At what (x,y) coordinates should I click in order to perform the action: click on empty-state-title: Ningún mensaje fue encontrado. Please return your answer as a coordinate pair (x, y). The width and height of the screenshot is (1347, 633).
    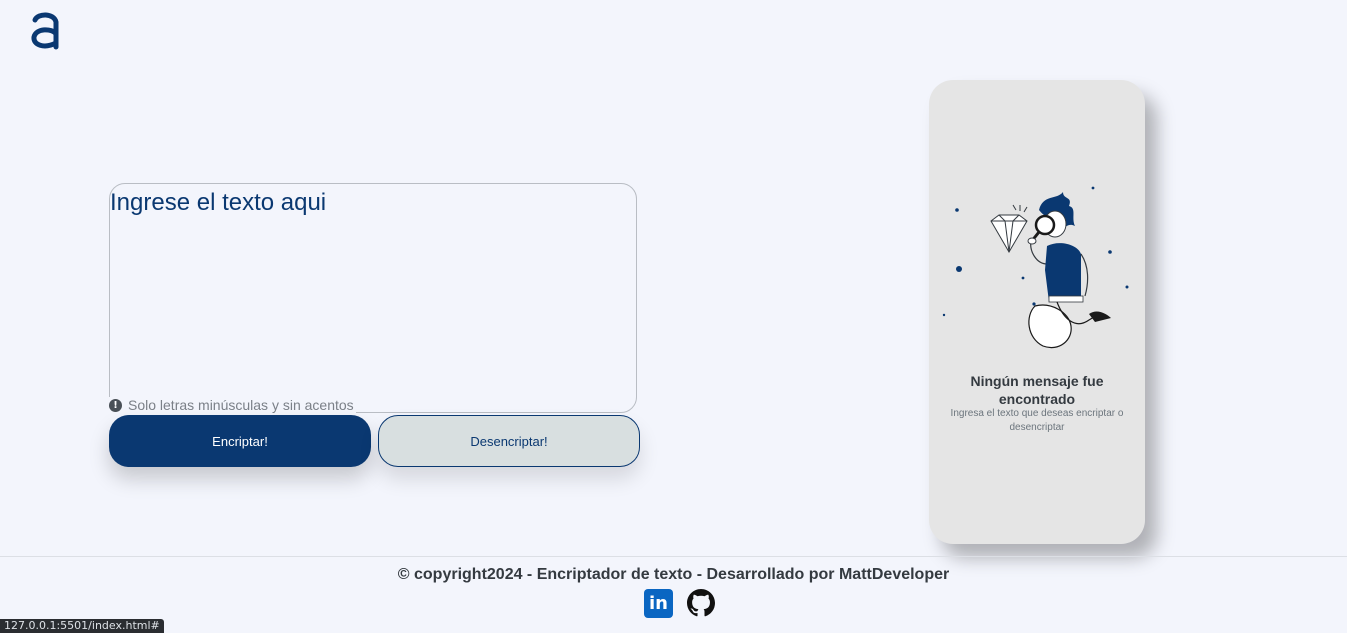
    Looking at the image, I should click on (1037, 390).